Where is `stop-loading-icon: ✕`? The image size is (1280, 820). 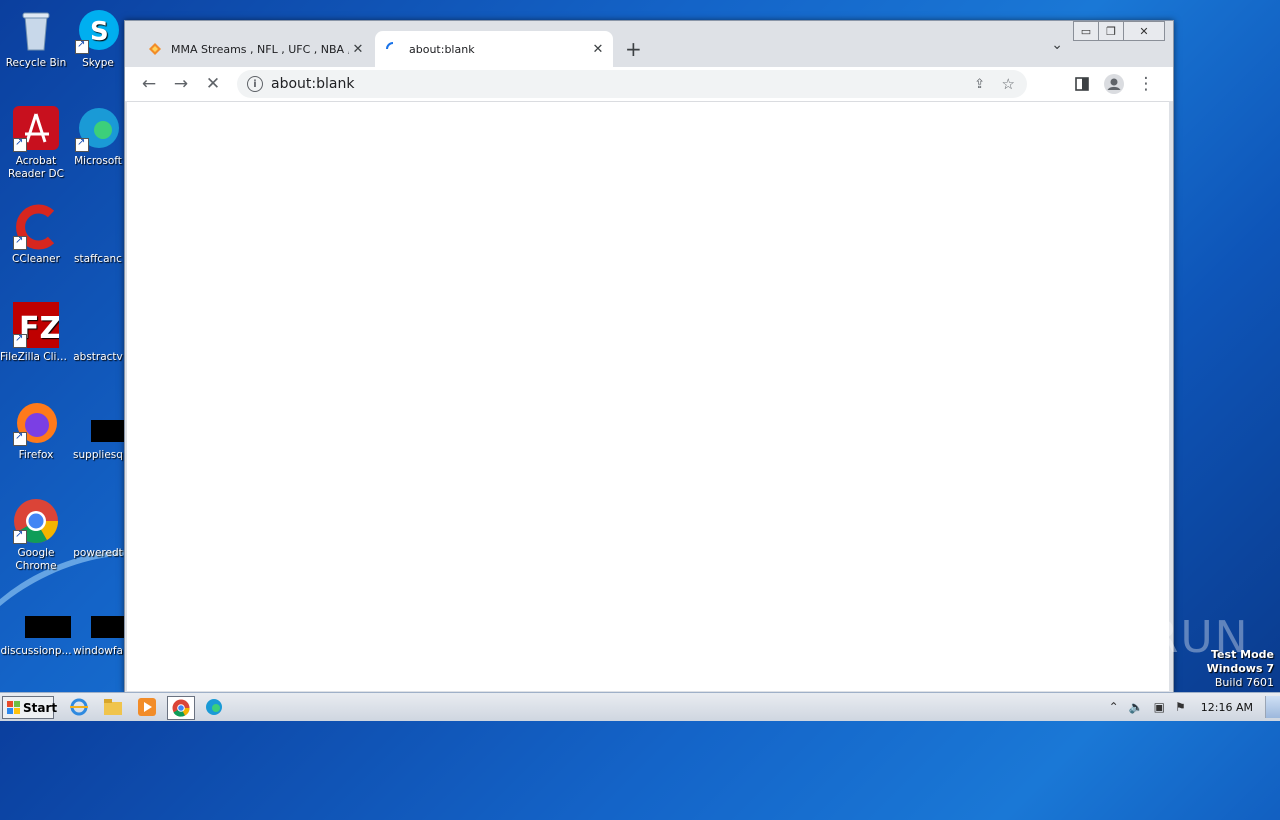
stop-loading-icon: ✕ is located at coordinates (213, 84).